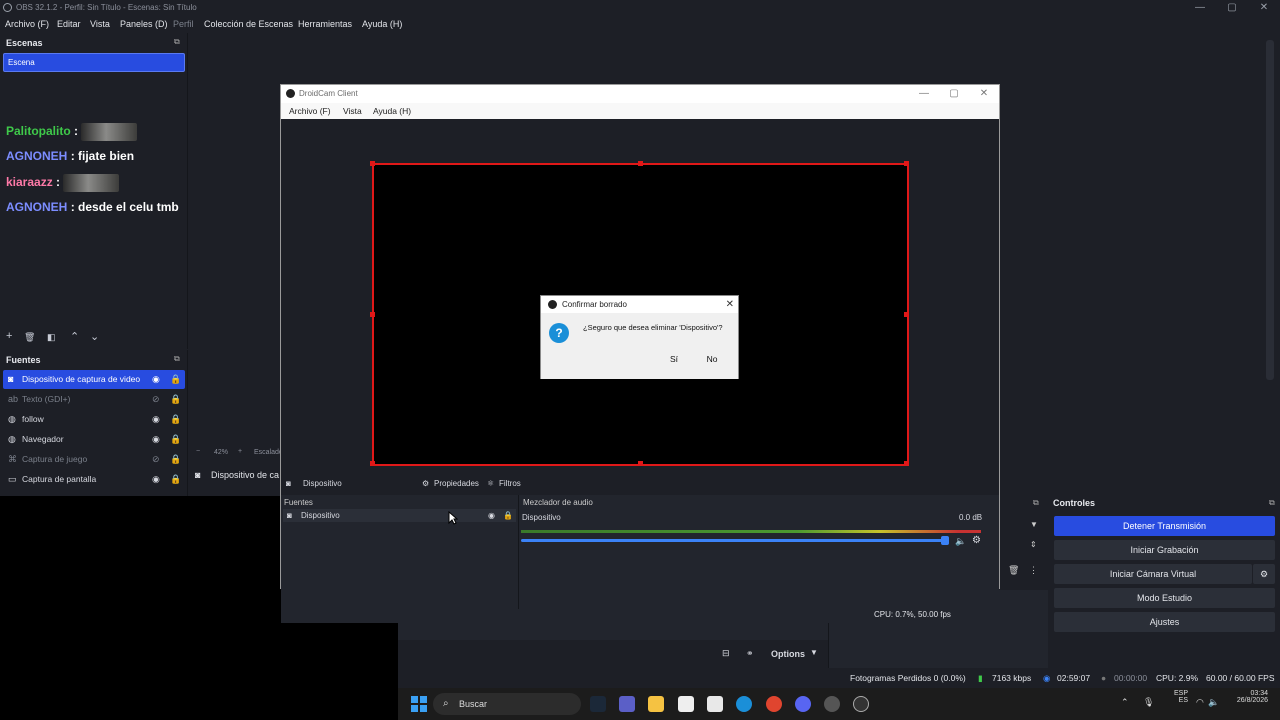  What do you see at coordinates (1148, 702) in the screenshot?
I see `mic-icon: 🎙` at bounding box center [1148, 702].